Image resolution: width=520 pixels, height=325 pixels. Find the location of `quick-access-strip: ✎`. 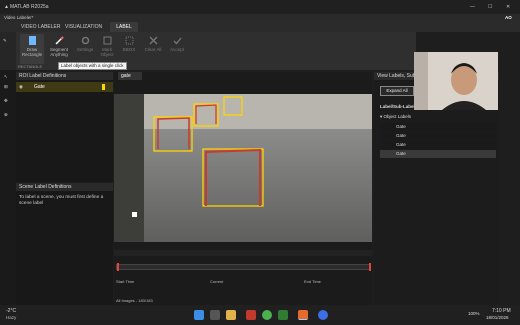

quick-access-strip: ✎ is located at coordinates (8, 51).